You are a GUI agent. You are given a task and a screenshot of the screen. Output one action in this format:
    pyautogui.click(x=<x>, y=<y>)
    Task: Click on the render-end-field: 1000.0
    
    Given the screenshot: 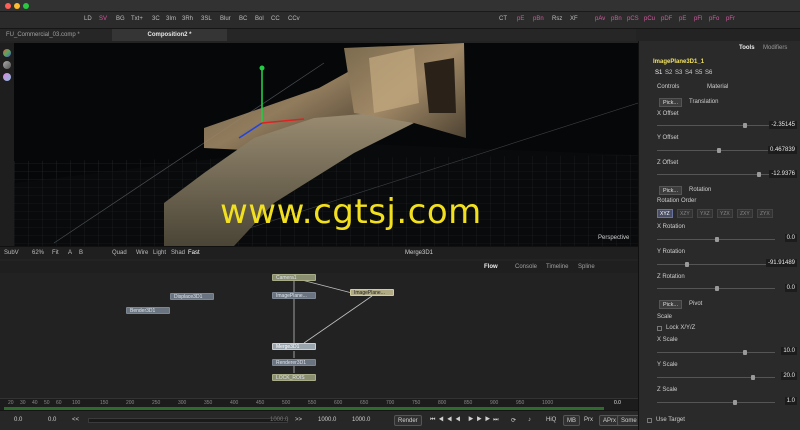 What is the action you would take?
    pyautogui.click(x=327, y=420)
    